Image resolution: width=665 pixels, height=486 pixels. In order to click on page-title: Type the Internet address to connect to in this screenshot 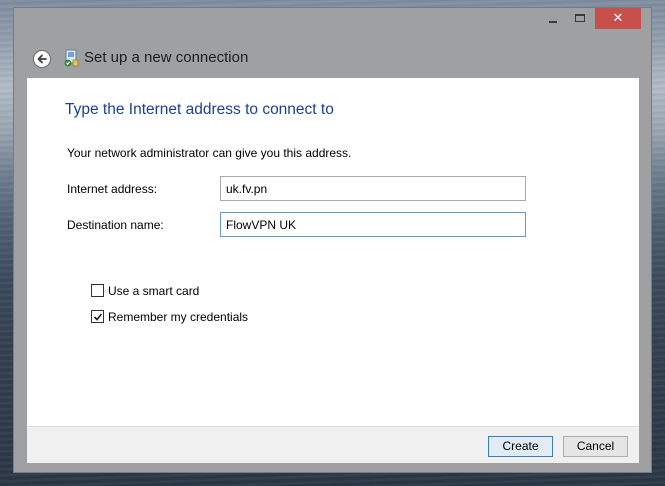, I will do `click(199, 109)`.